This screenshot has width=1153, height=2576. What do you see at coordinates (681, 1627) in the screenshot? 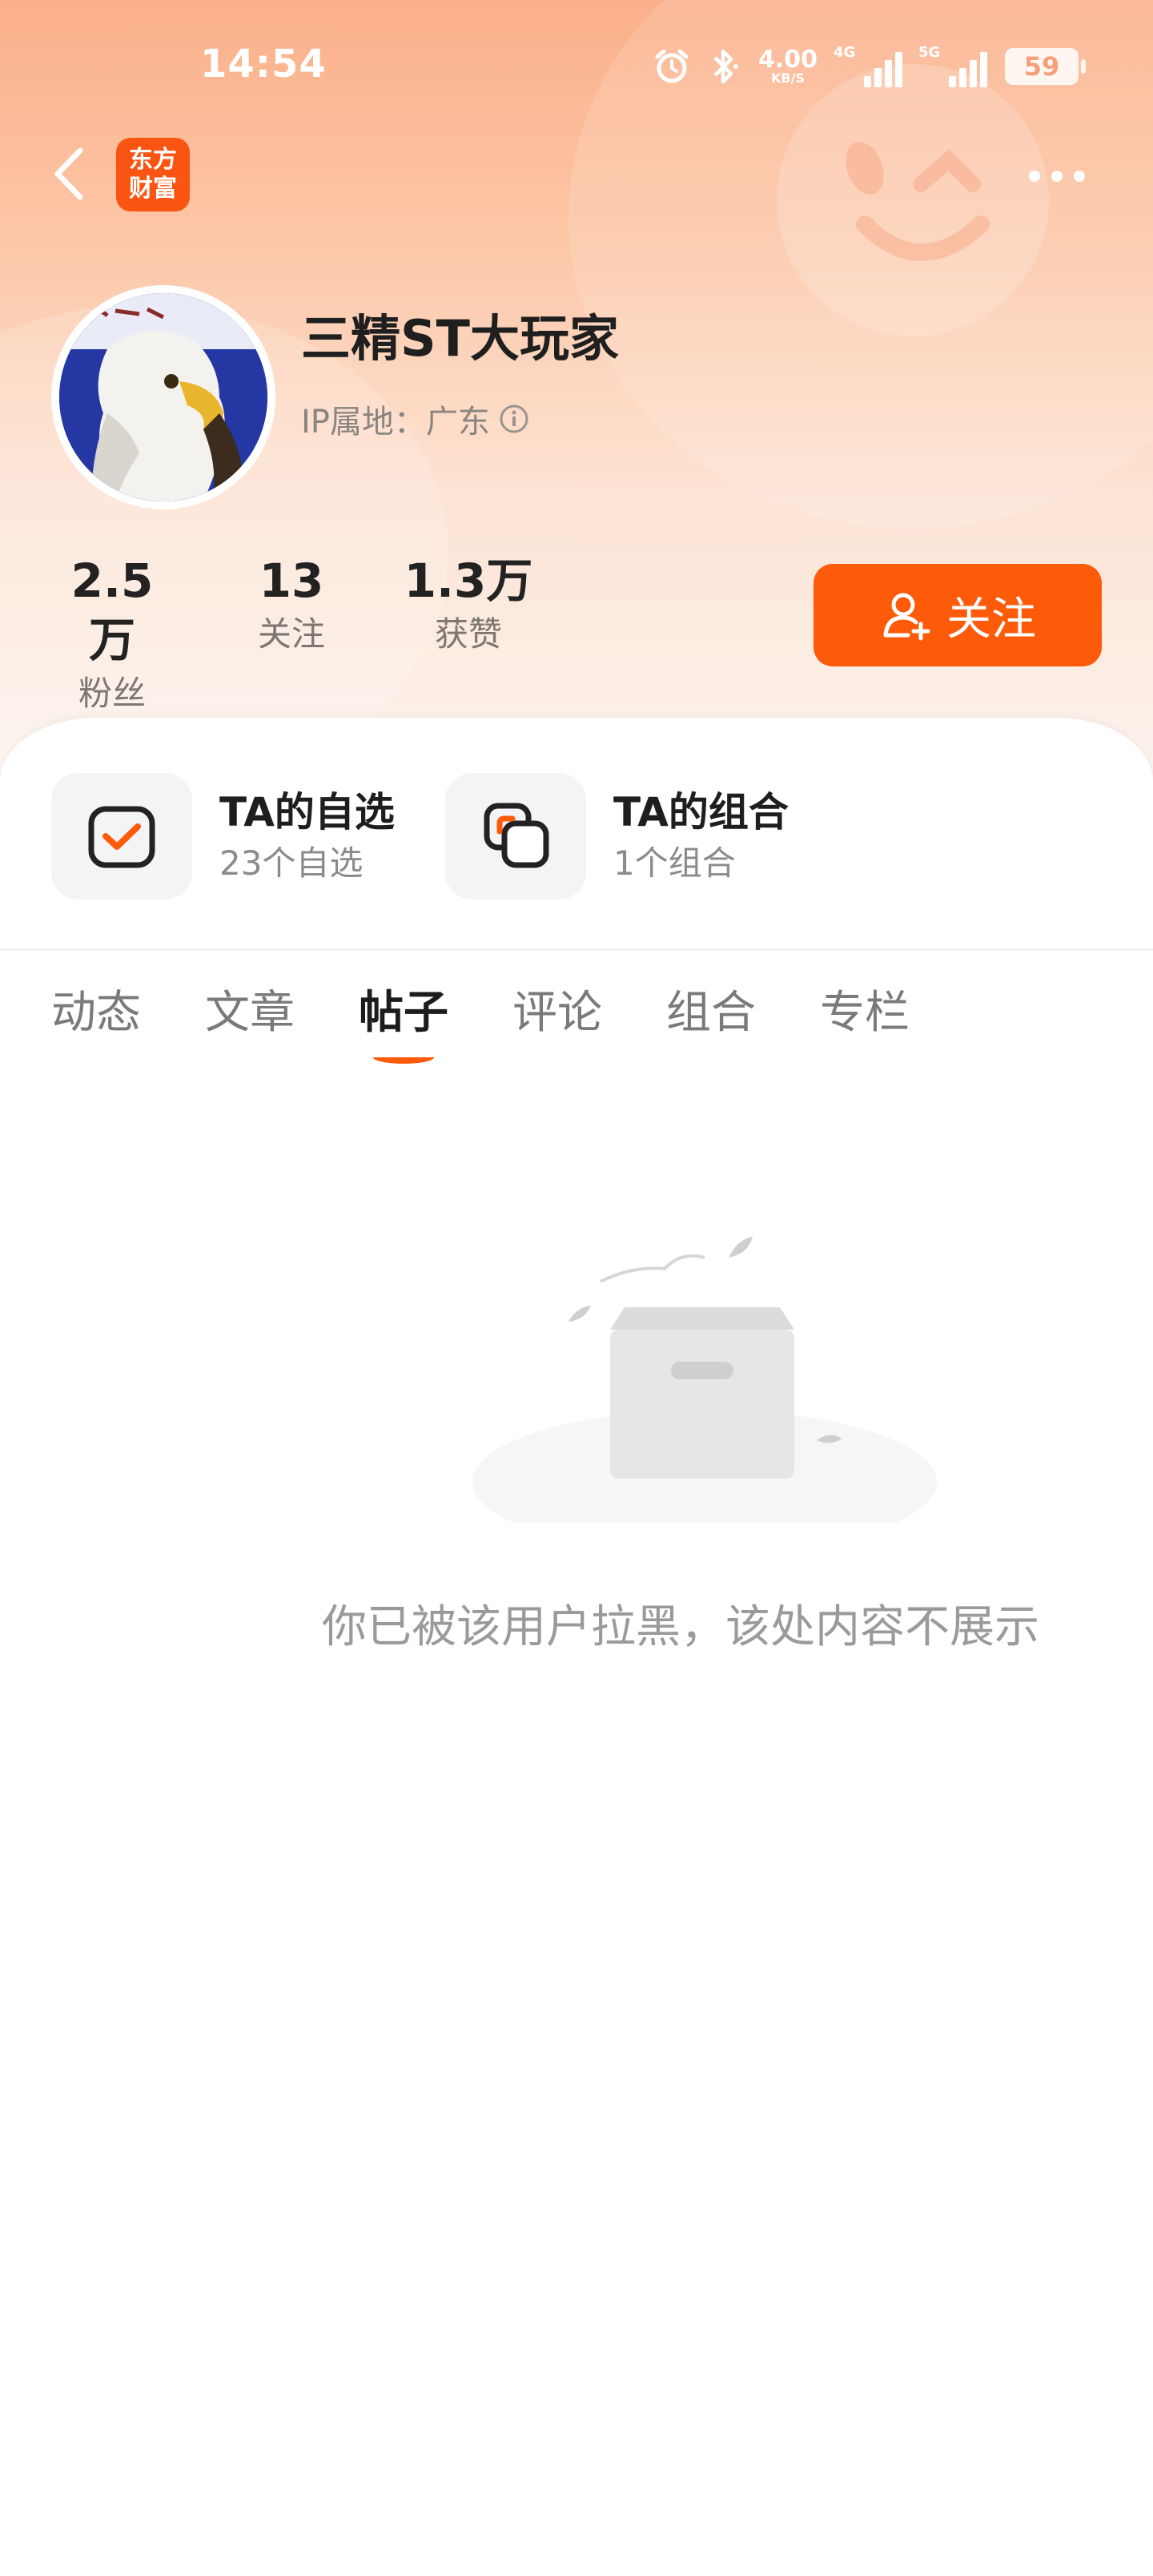
I see `blocked-message: 你已被该用户拉黑，该处内容不展示` at bounding box center [681, 1627].